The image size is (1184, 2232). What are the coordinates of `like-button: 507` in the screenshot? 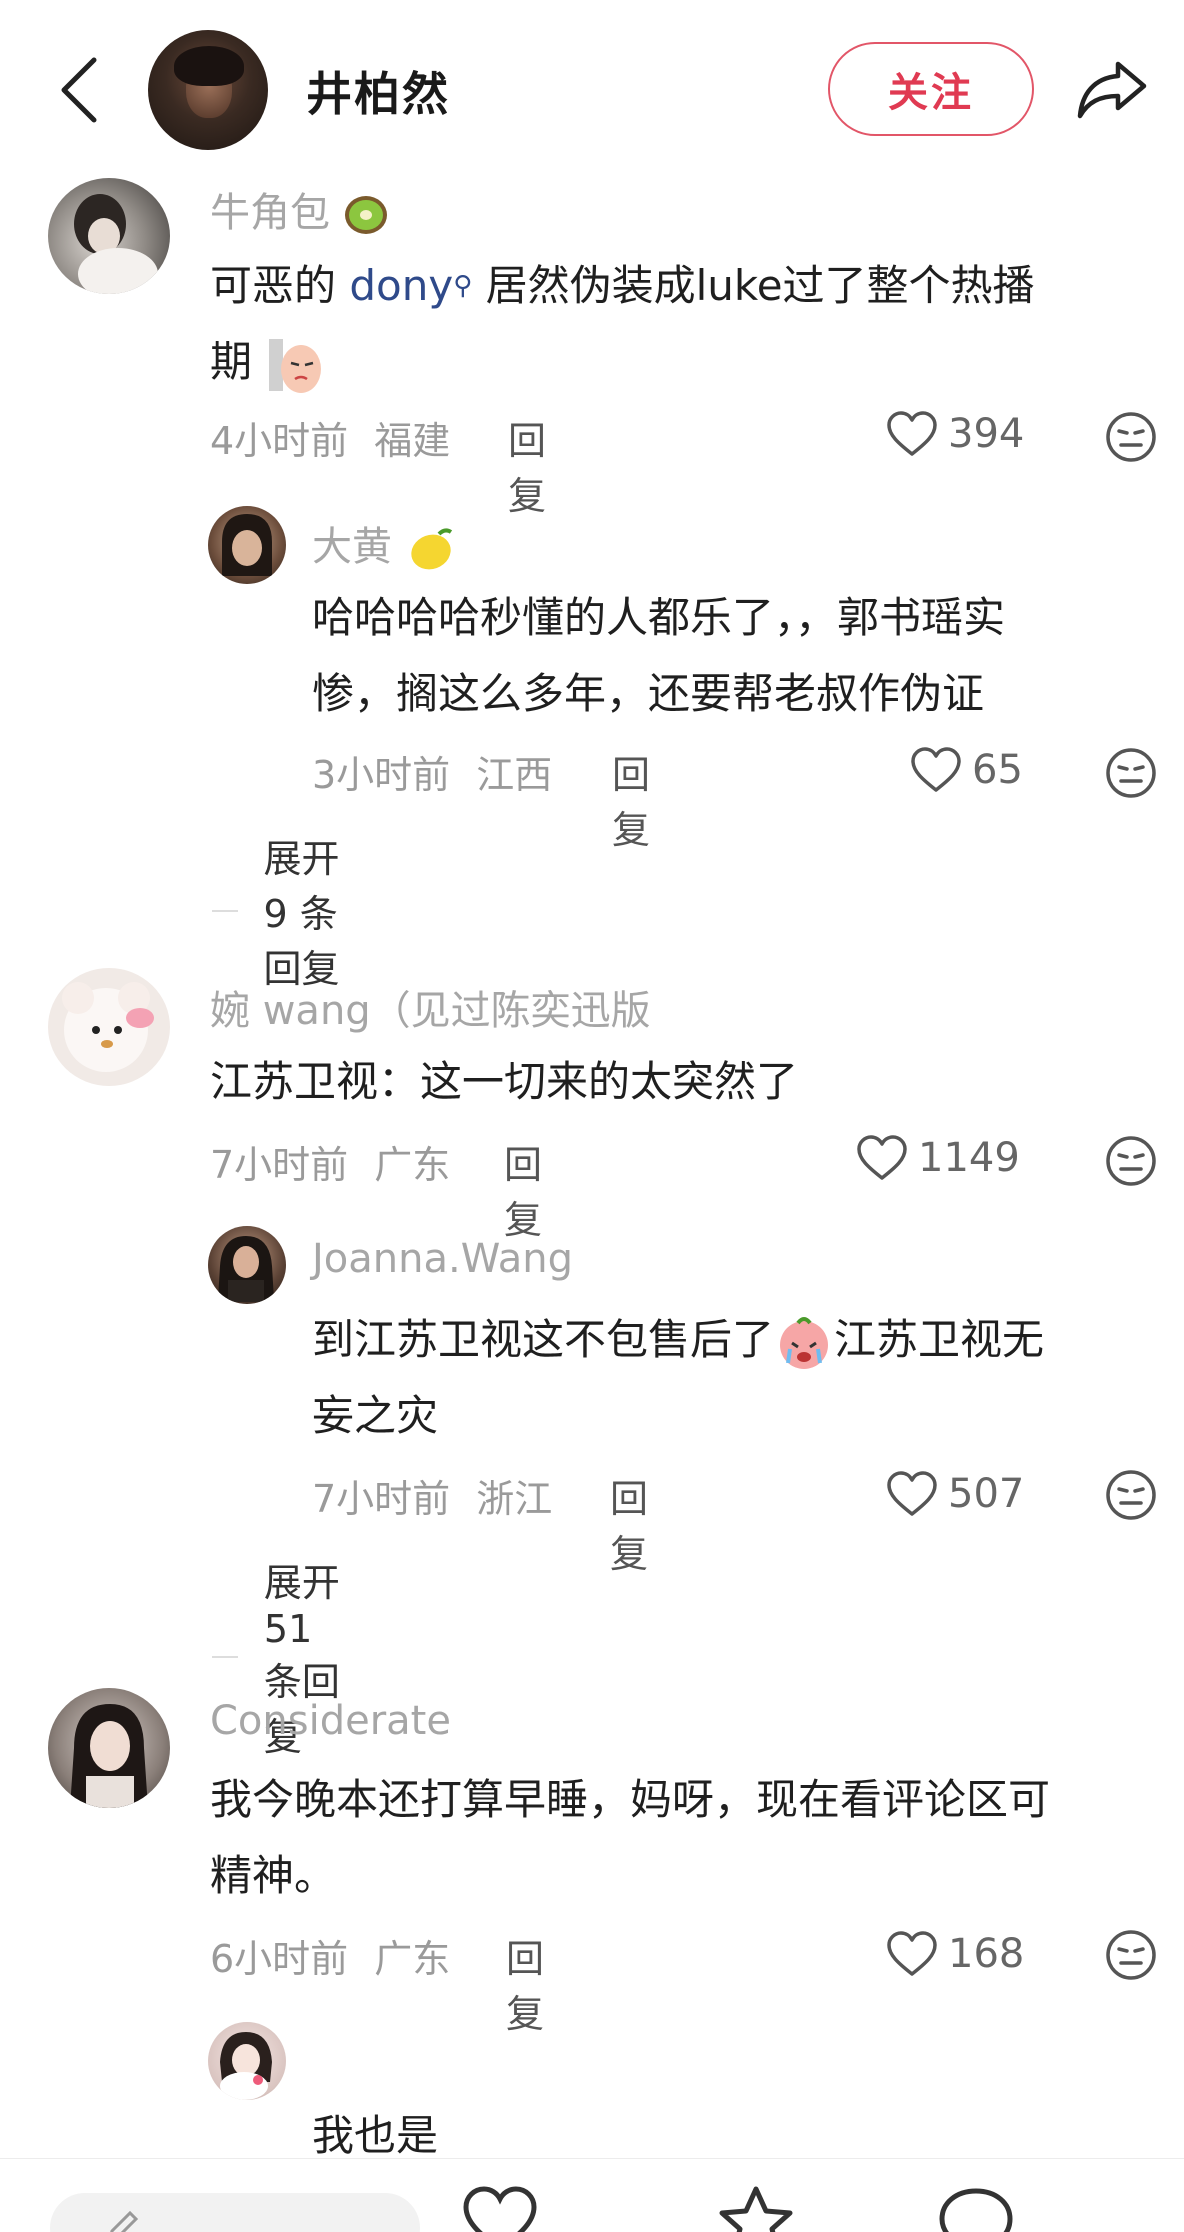 It's located at (955, 1494).